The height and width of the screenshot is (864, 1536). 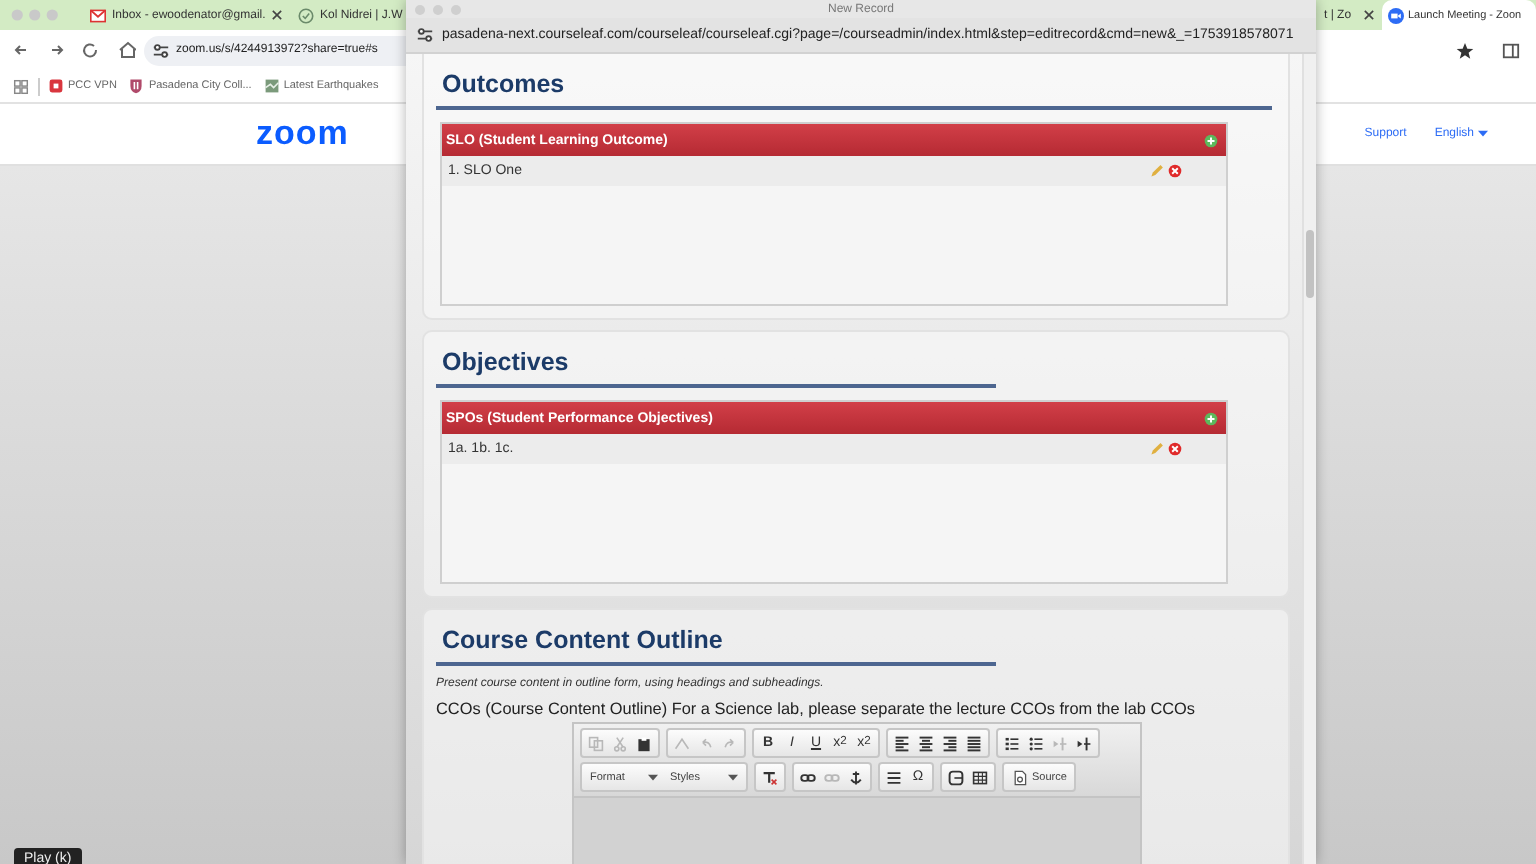 I want to click on anchor-icon, so click(x=856, y=777).